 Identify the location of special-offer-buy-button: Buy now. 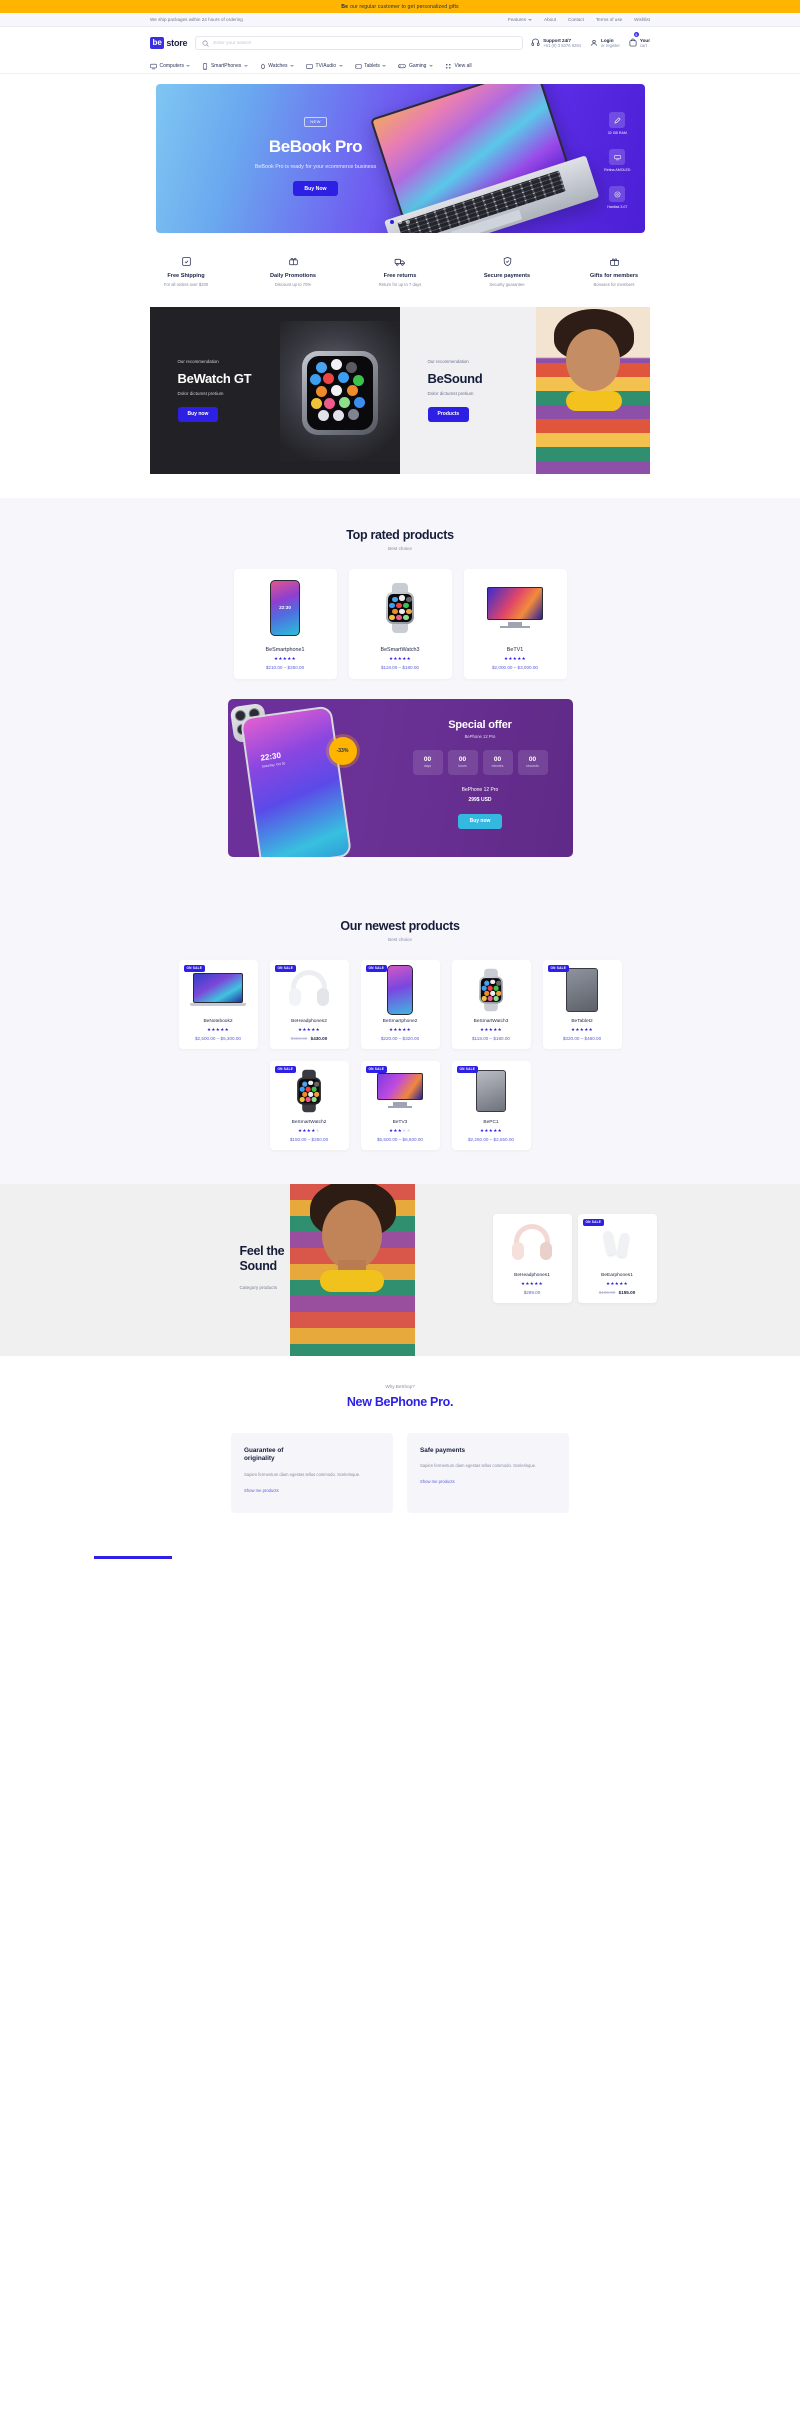
(480, 821).